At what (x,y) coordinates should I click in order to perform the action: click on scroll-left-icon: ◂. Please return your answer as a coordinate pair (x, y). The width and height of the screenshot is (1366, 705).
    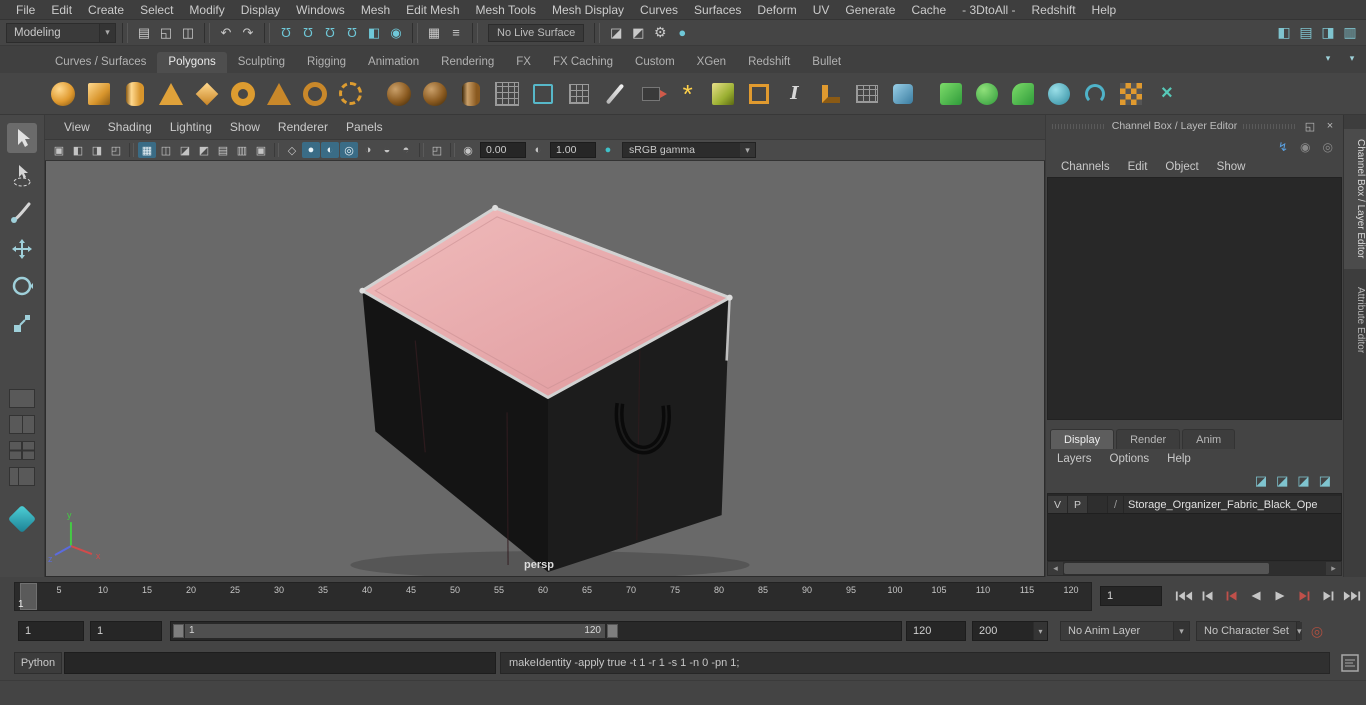
    Looking at the image, I should click on (1055, 568).